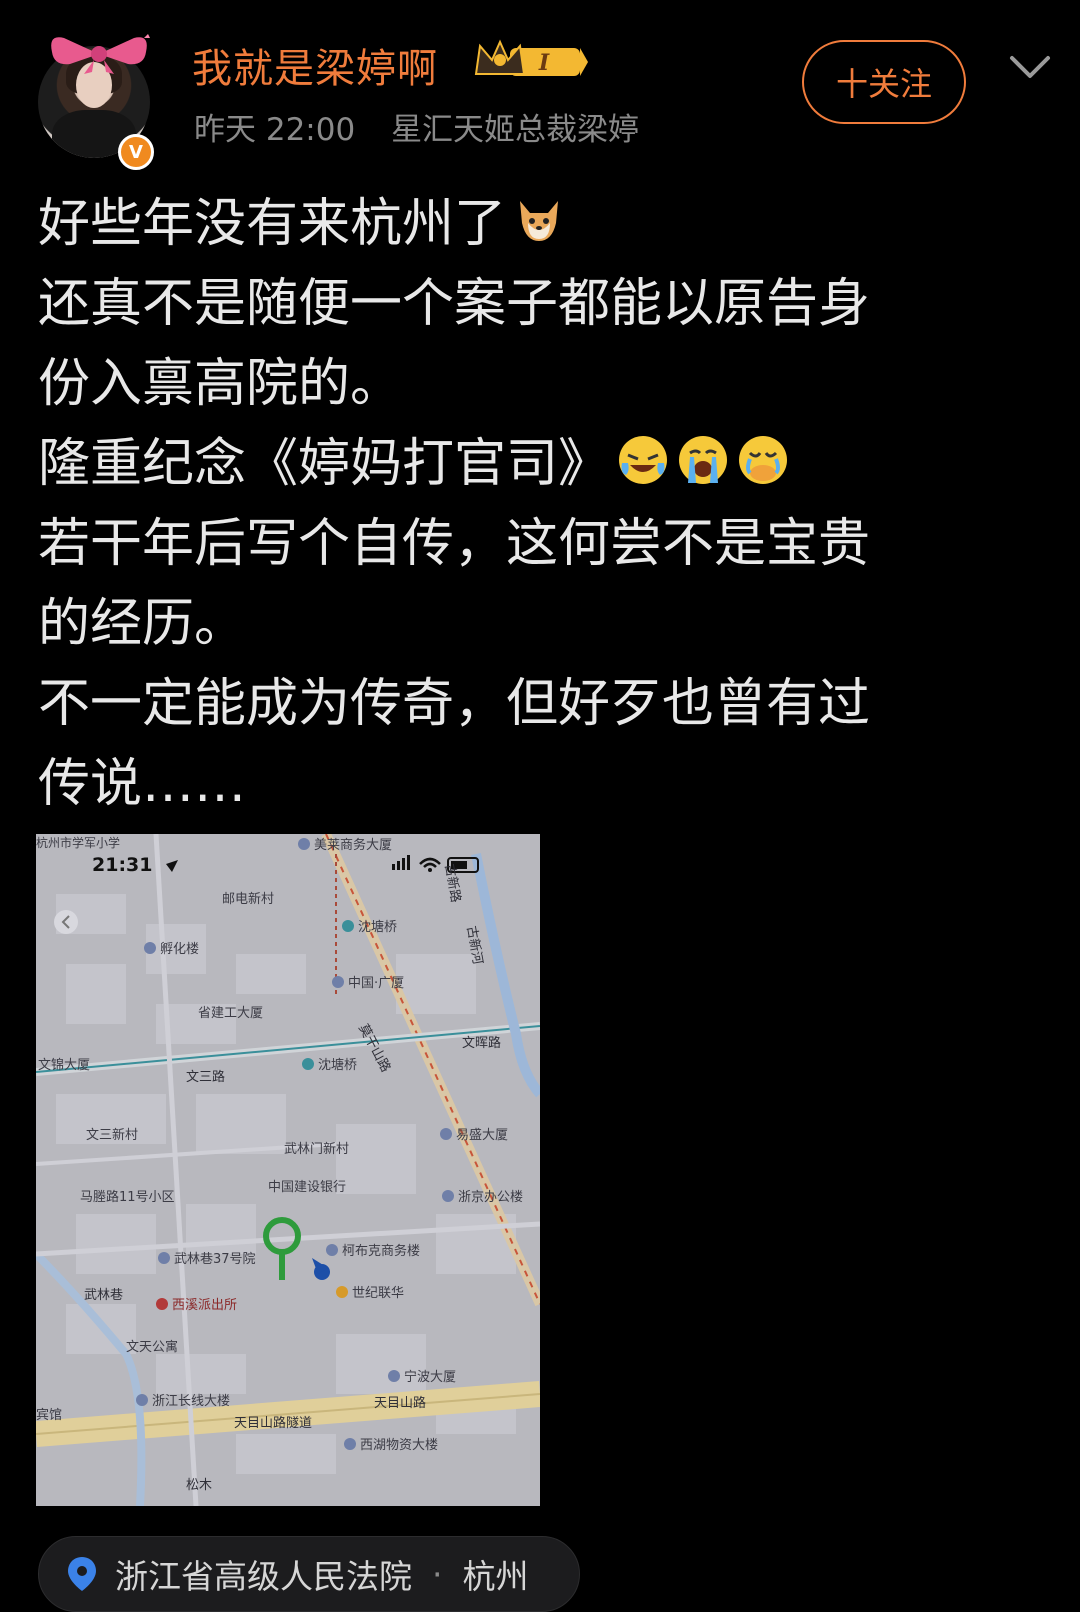 The height and width of the screenshot is (1612, 1080). Describe the element at coordinates (263, 1576) in the screenshot. I see `location-place: 浙江省高级人民法院` at that location.